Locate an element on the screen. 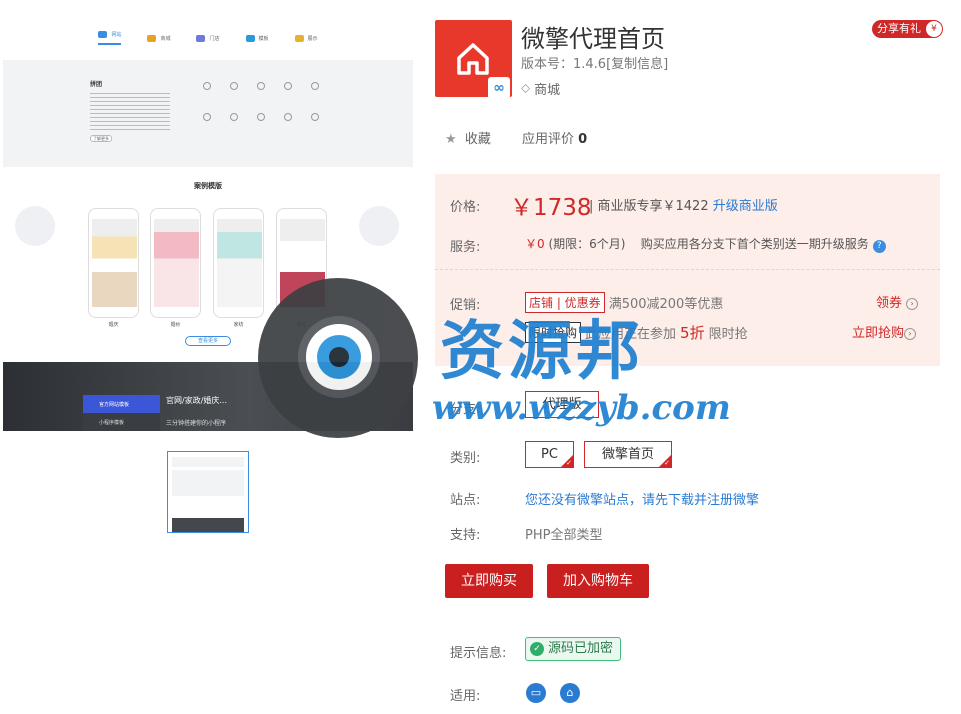 The image size is (961, 714). app-logo: ∞ is located at coordinates (473, 59).